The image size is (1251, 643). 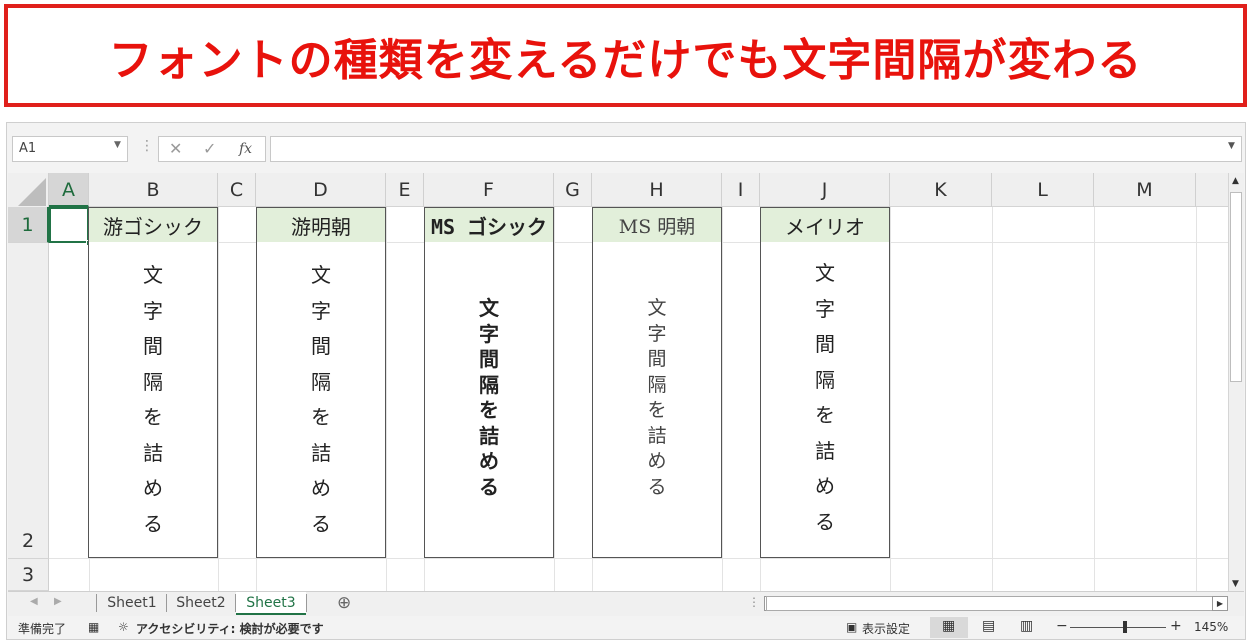 What do you see at coordinates (69, 190) in the screenshot?
I see `column-header-a: A` at bounding box center [69, 190].